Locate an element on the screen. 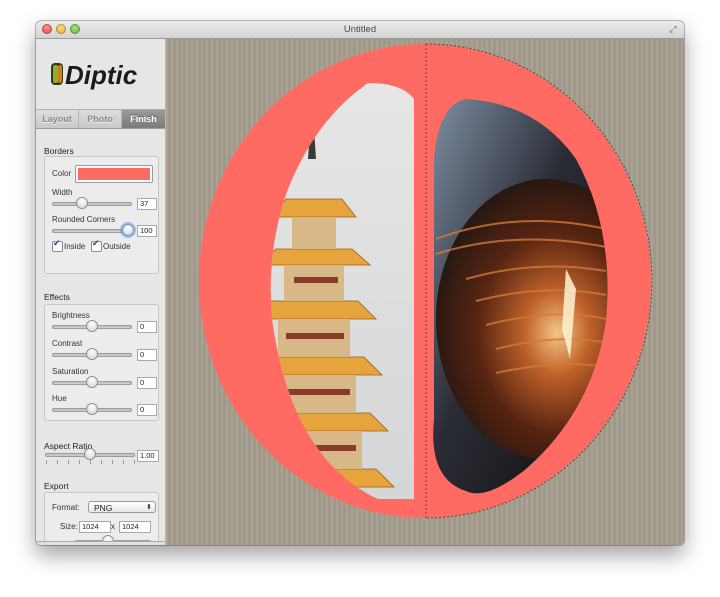  diptic-logo: Diptic is located at coordinates (94, 75).